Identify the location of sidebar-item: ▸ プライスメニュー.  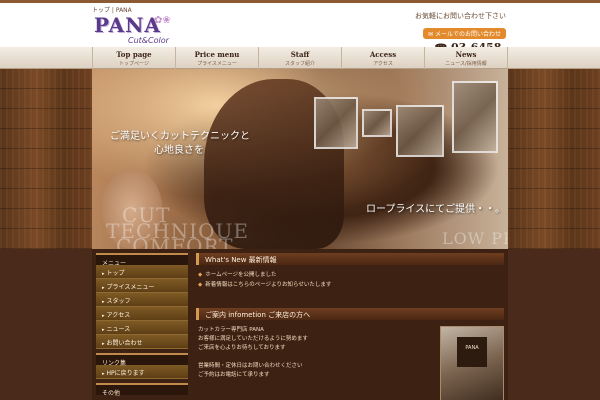
(142, 286).